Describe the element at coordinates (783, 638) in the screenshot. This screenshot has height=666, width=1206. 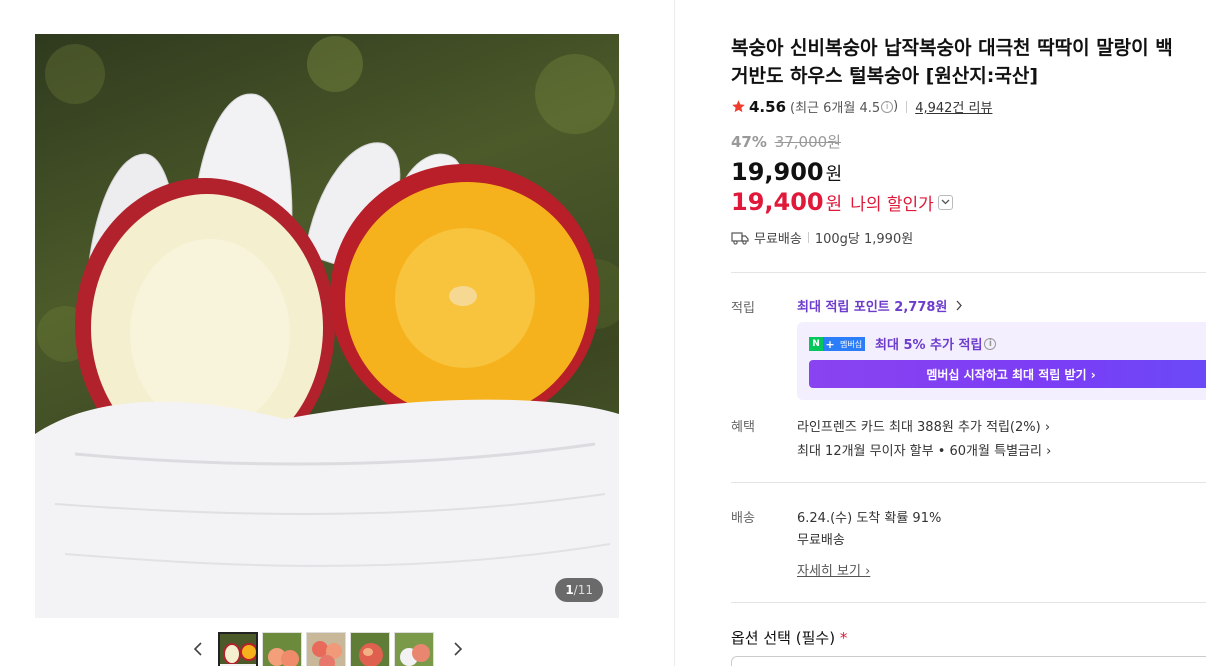
I see `option-label-text: 옵션 선택 (필수)` at that location.